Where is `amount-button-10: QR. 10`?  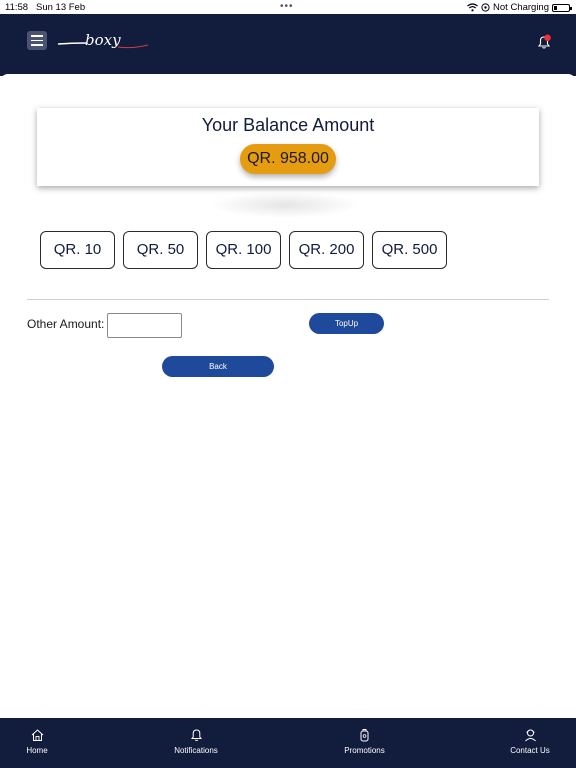 amount-button-10: QR. 10 is located at coordinates (77, 250).